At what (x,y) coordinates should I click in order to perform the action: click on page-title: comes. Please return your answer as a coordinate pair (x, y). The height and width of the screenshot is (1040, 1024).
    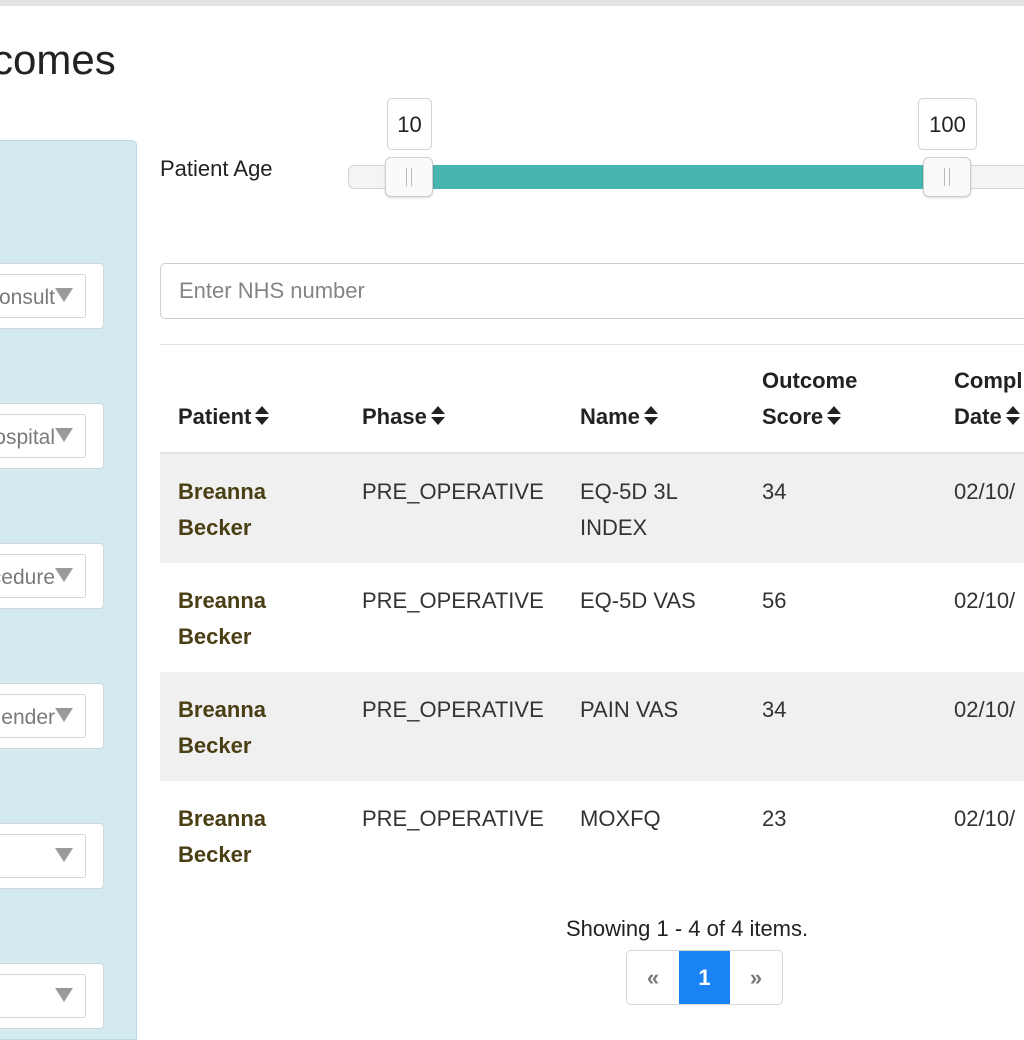
    Looking at the image, I should click on (58, 59).